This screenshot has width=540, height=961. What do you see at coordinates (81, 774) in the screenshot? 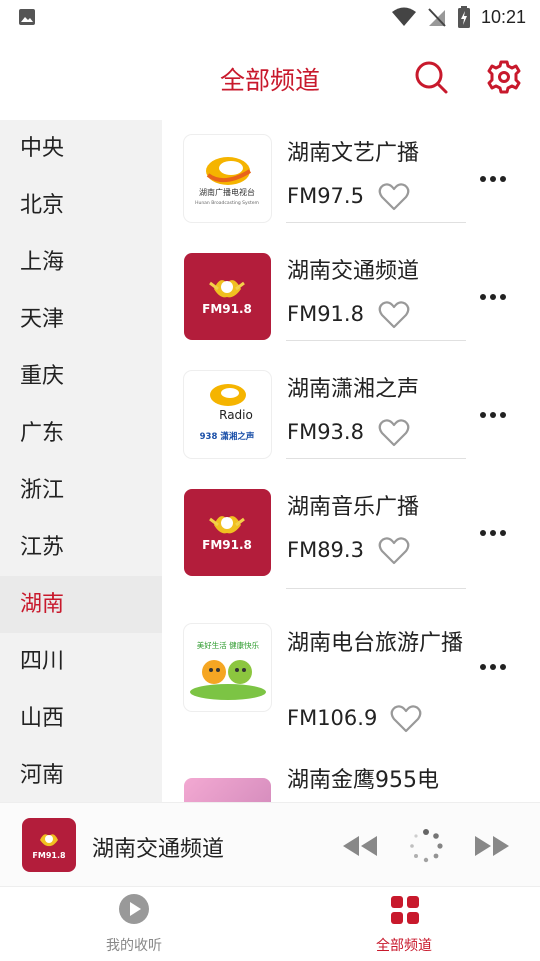
I see `sidebar-item-henan: 河南` at bounding box center [81, 774].